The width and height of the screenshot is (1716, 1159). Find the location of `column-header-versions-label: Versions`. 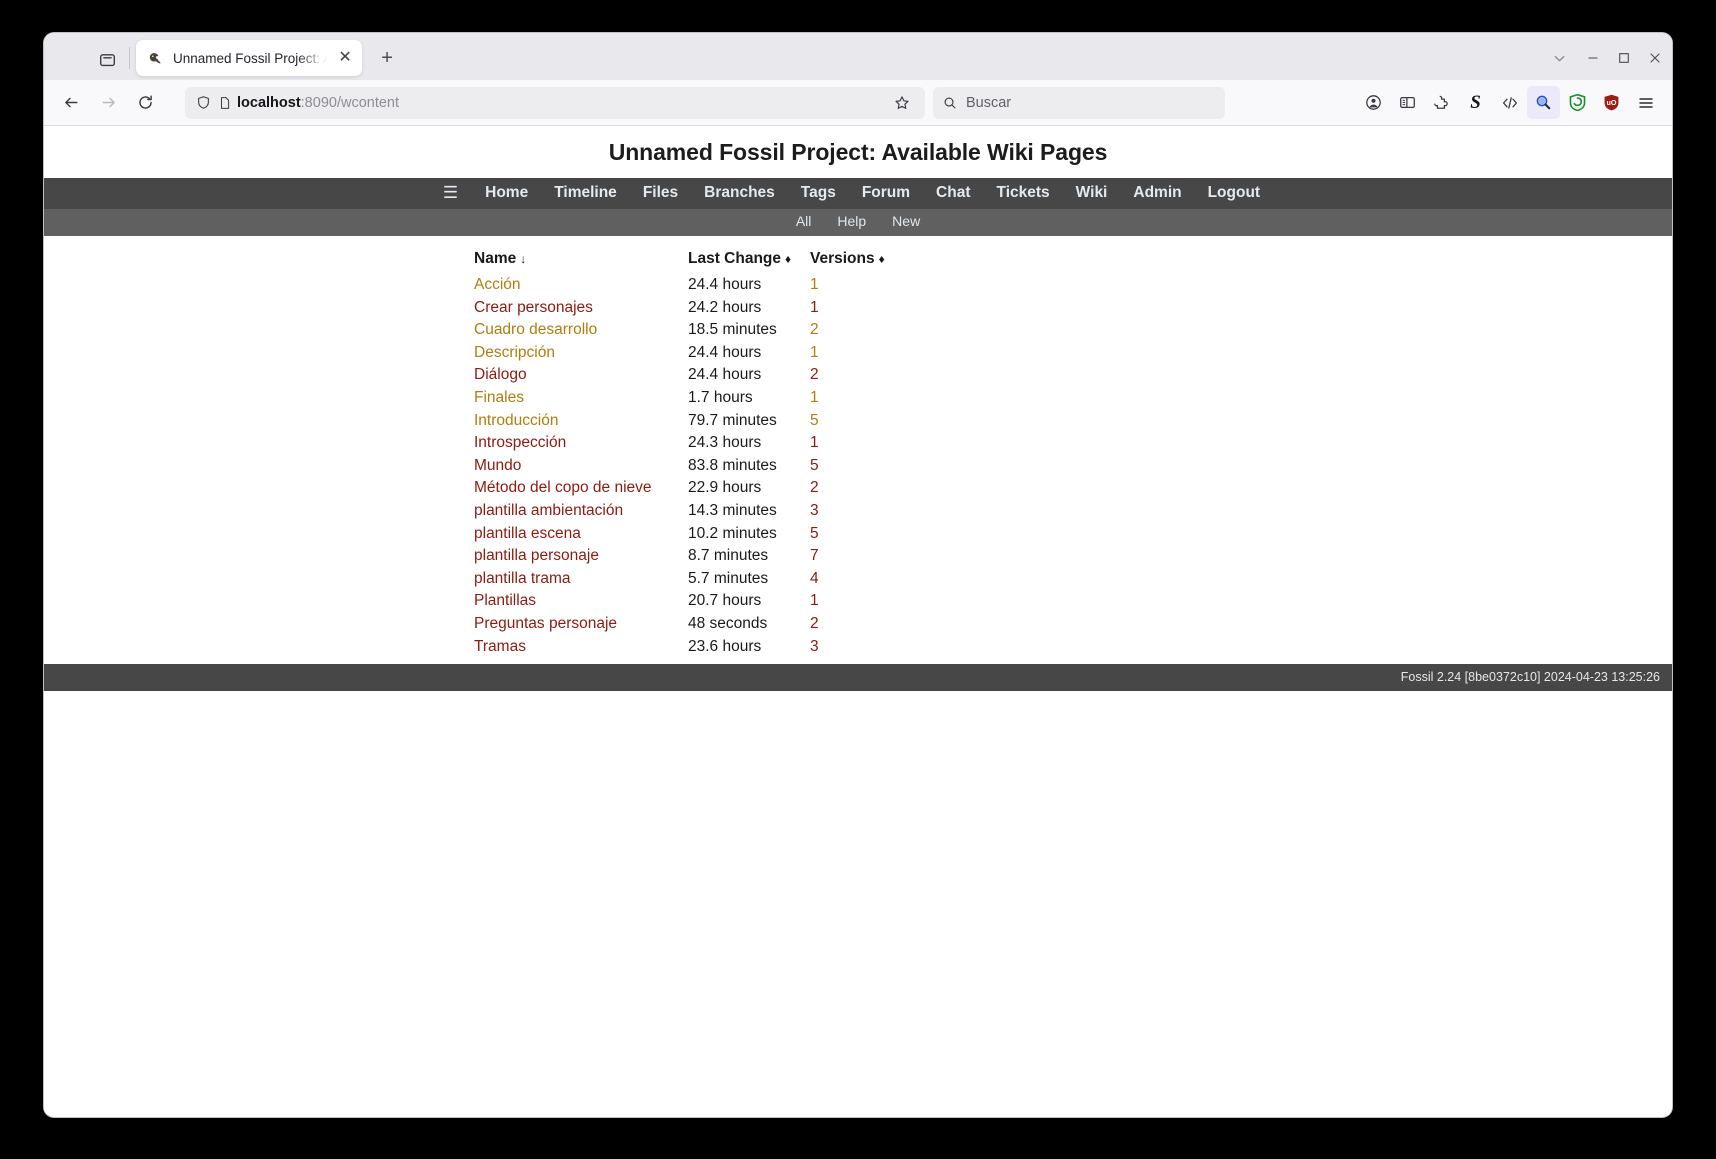

column-header-versions-label: Versions is located at coordinates (842, 258).